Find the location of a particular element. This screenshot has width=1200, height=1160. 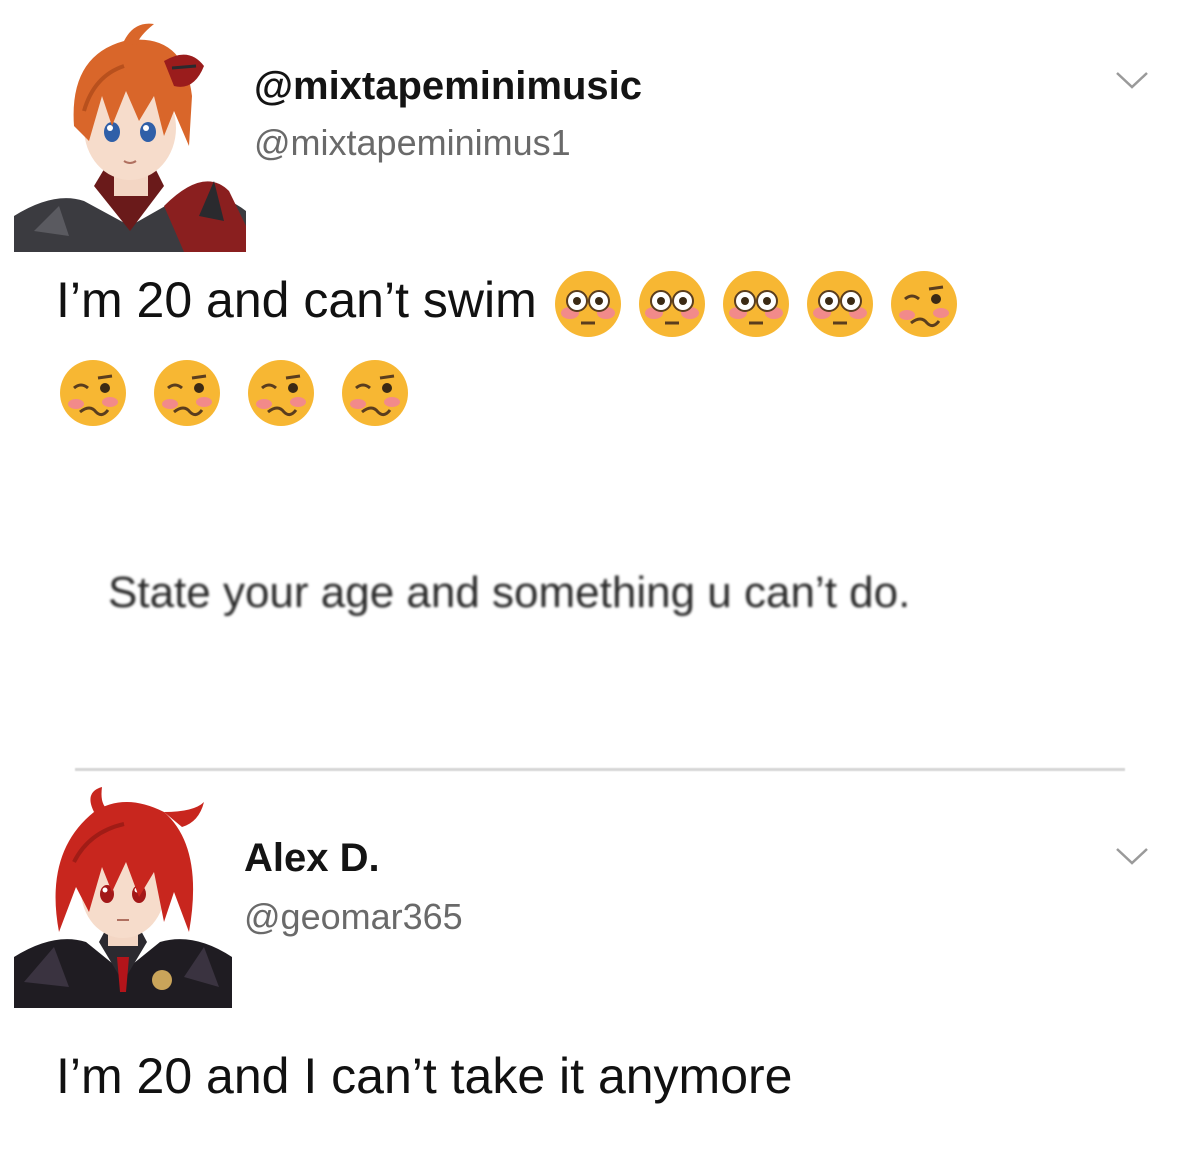

display-name: @mixtapeminimusic is located at coordinates (448, 86).